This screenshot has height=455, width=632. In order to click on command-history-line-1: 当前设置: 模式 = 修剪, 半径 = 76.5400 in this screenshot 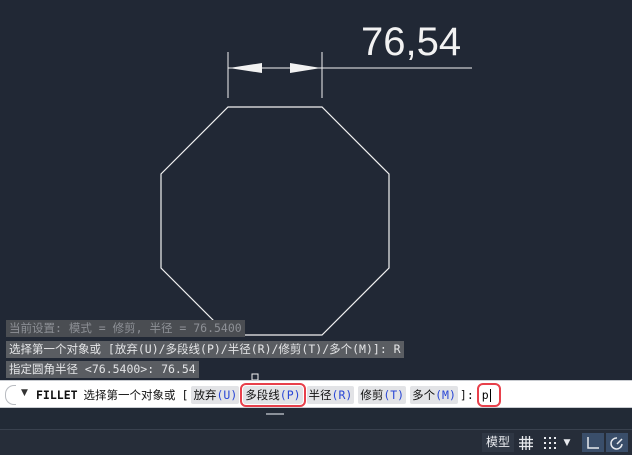, I will do `click(125, 328)`.